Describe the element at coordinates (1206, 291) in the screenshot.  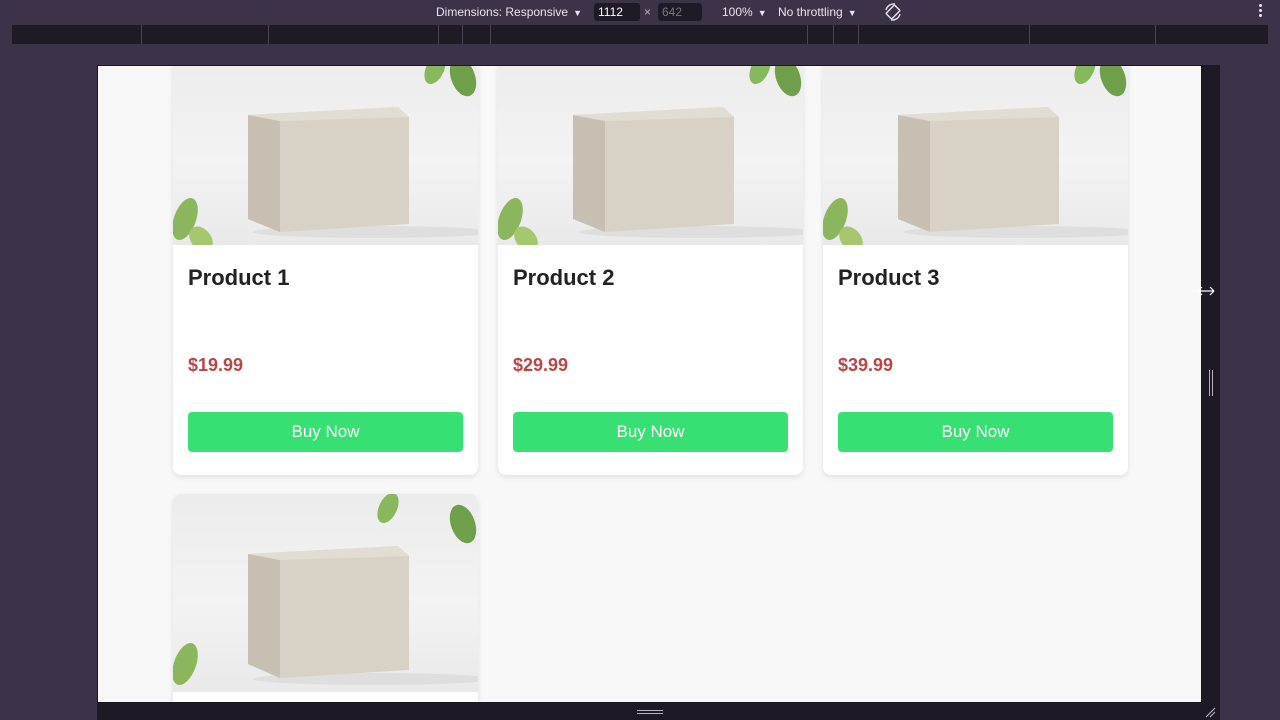
I see `resize-horizontal-icon` at that location.